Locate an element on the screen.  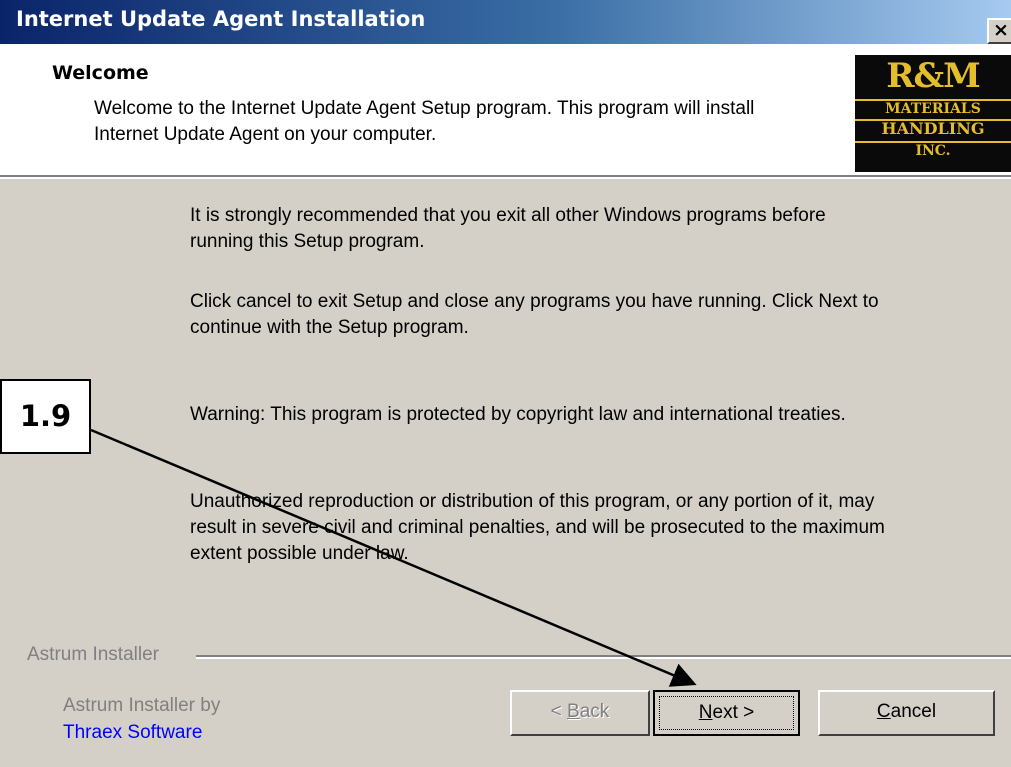
next-label: ext > is located at coordinates (733, 712).